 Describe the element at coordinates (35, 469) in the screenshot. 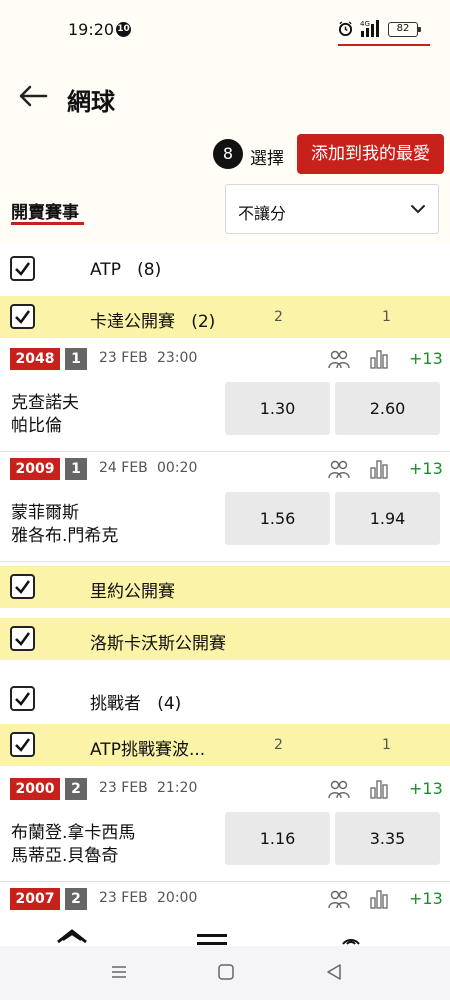

I see `match-id-badge: 2009` at that location.